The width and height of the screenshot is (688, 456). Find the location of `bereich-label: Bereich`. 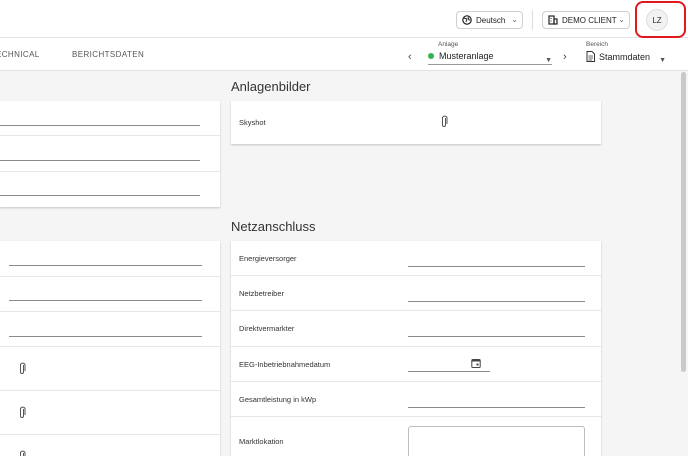

bereich-label: Bereich is located at coordinates (597, 44).